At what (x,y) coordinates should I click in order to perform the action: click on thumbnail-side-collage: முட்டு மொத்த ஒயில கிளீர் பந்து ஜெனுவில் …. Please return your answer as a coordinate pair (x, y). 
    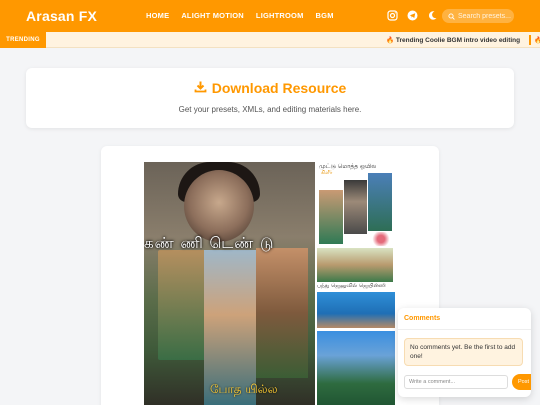
    Looking at the image, I should click on (355, 283).